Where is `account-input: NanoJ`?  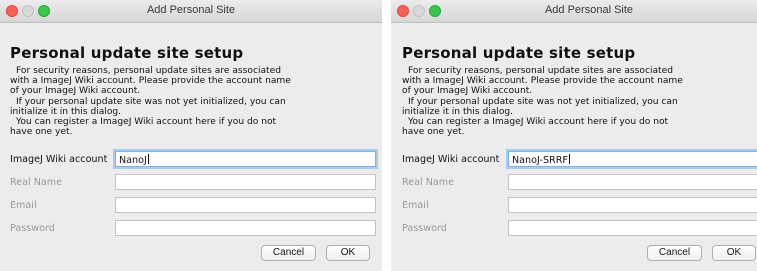
account-input: NanoJ is located at coordinates (245, 159).